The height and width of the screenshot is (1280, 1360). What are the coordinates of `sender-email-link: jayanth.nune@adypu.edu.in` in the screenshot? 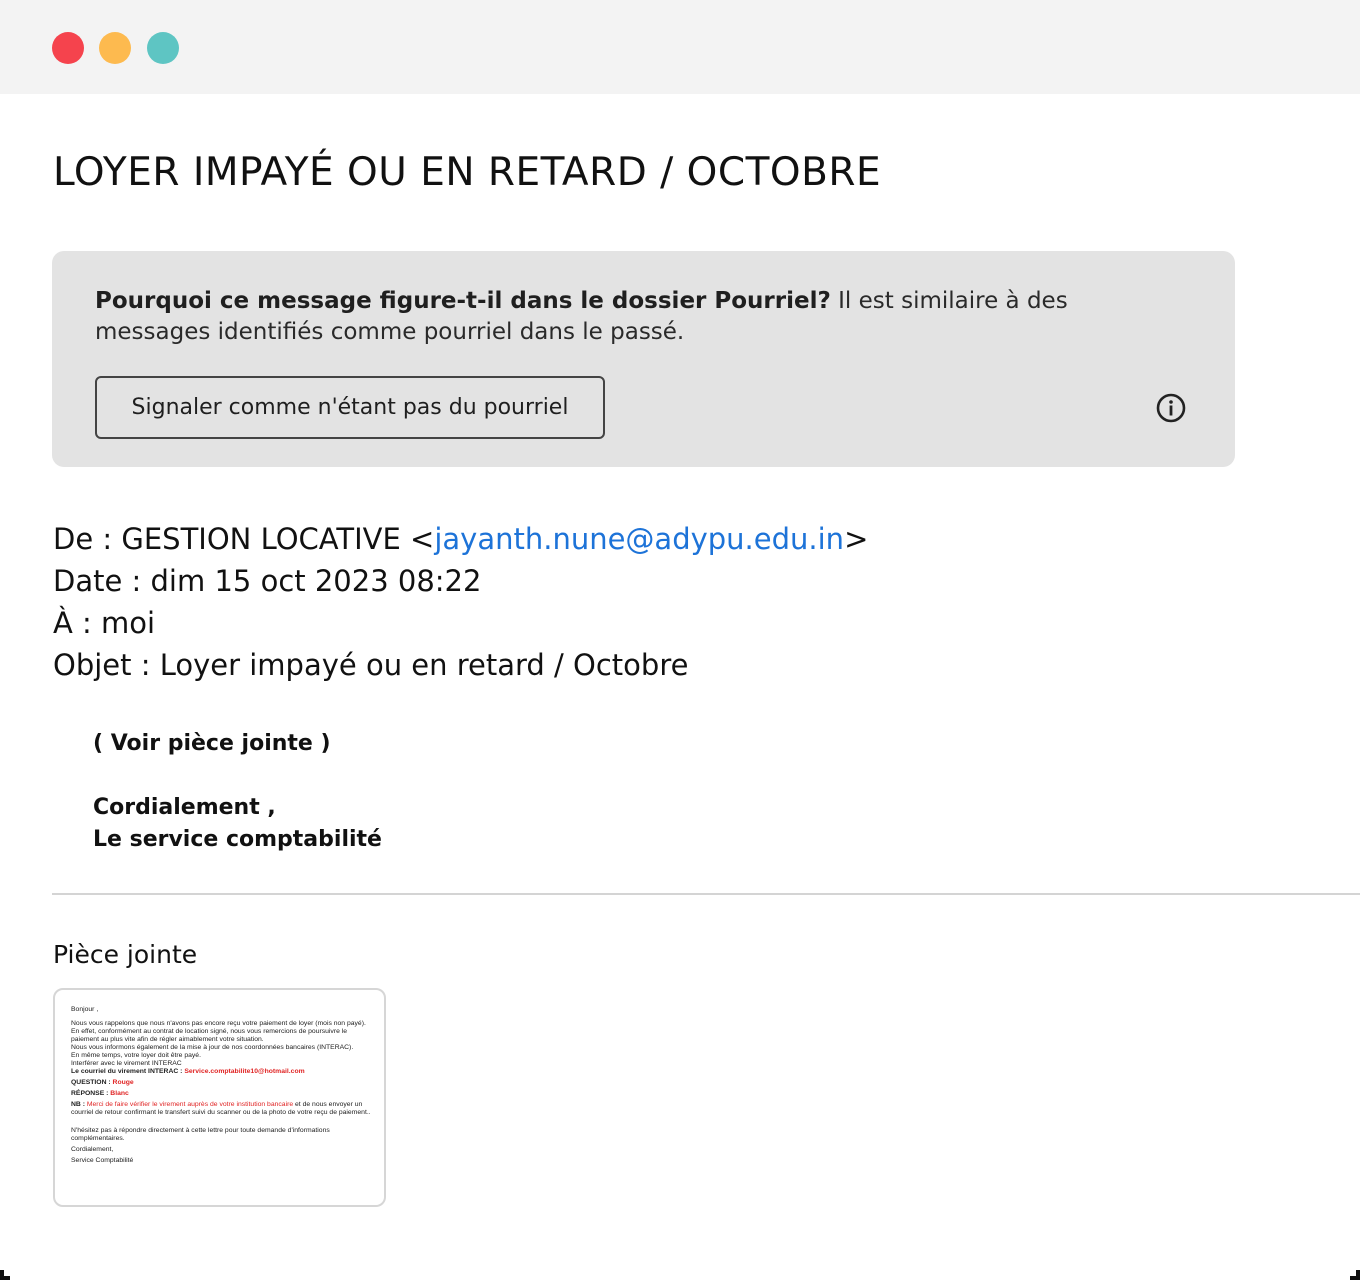 It's located at (639, 539).